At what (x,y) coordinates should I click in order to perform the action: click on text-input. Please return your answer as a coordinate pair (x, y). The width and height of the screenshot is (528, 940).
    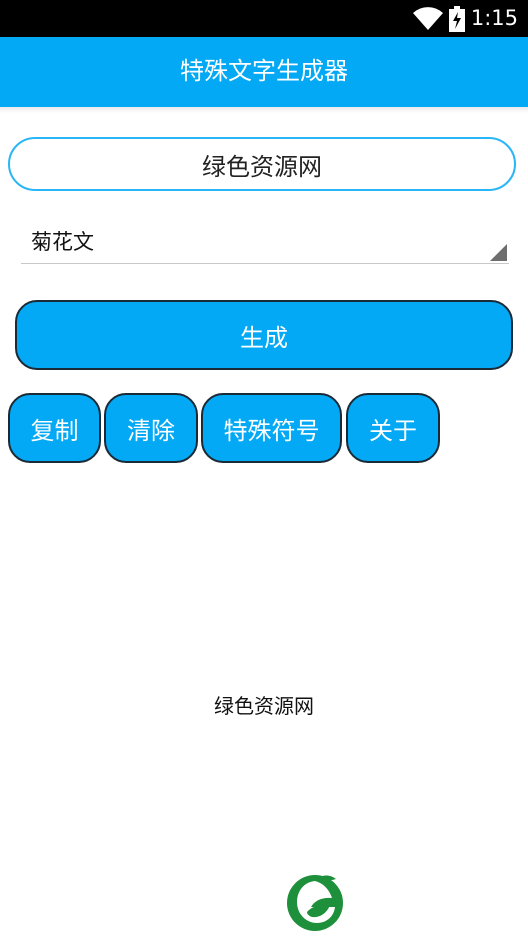
    Looking at the image, I should click on (262, 164).